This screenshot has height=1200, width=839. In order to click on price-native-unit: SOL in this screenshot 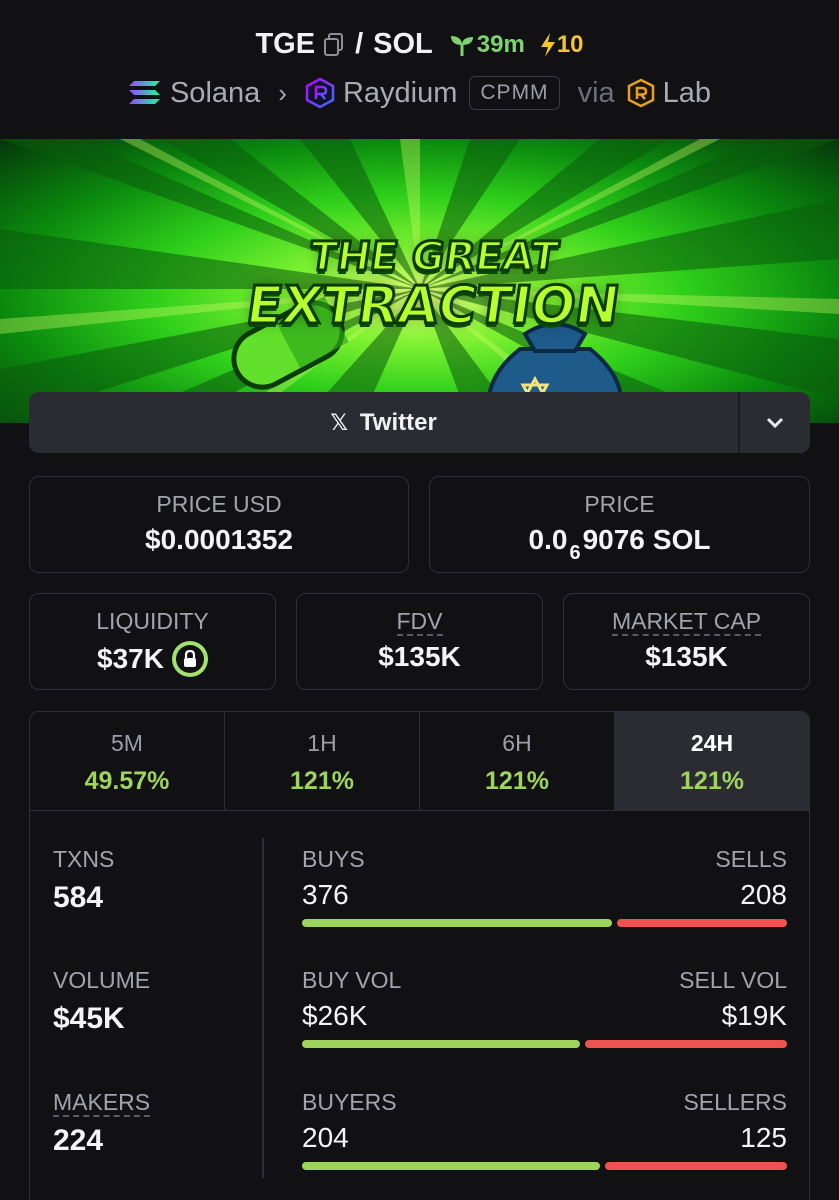, I will do `click(681, 539)`.